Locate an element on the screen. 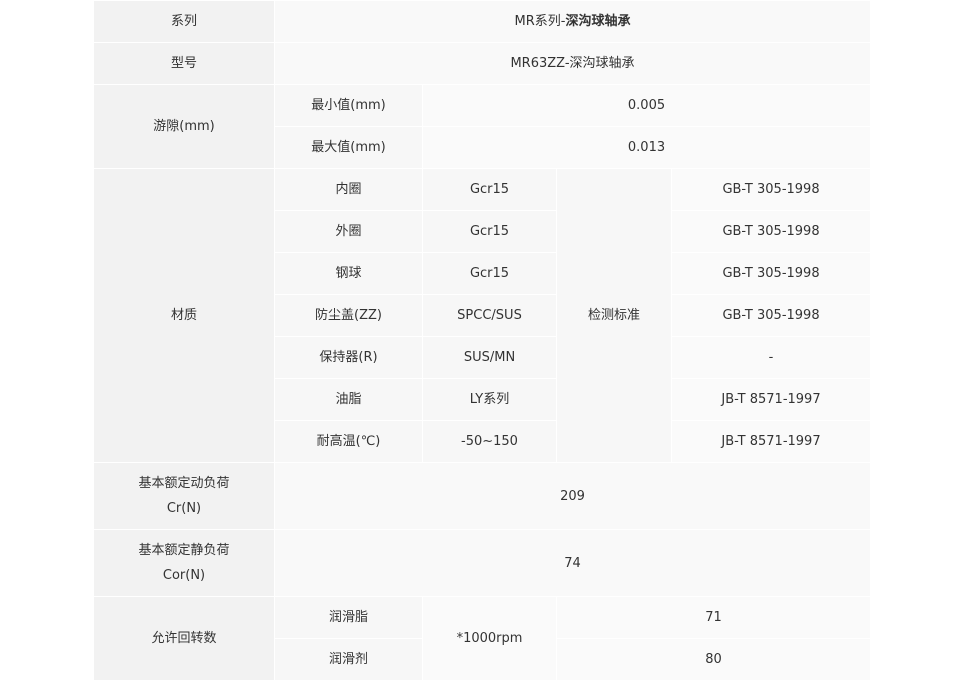 This screenshot has width=953, height=681. material-name: -50~150 is located at coordinates (489, 441).